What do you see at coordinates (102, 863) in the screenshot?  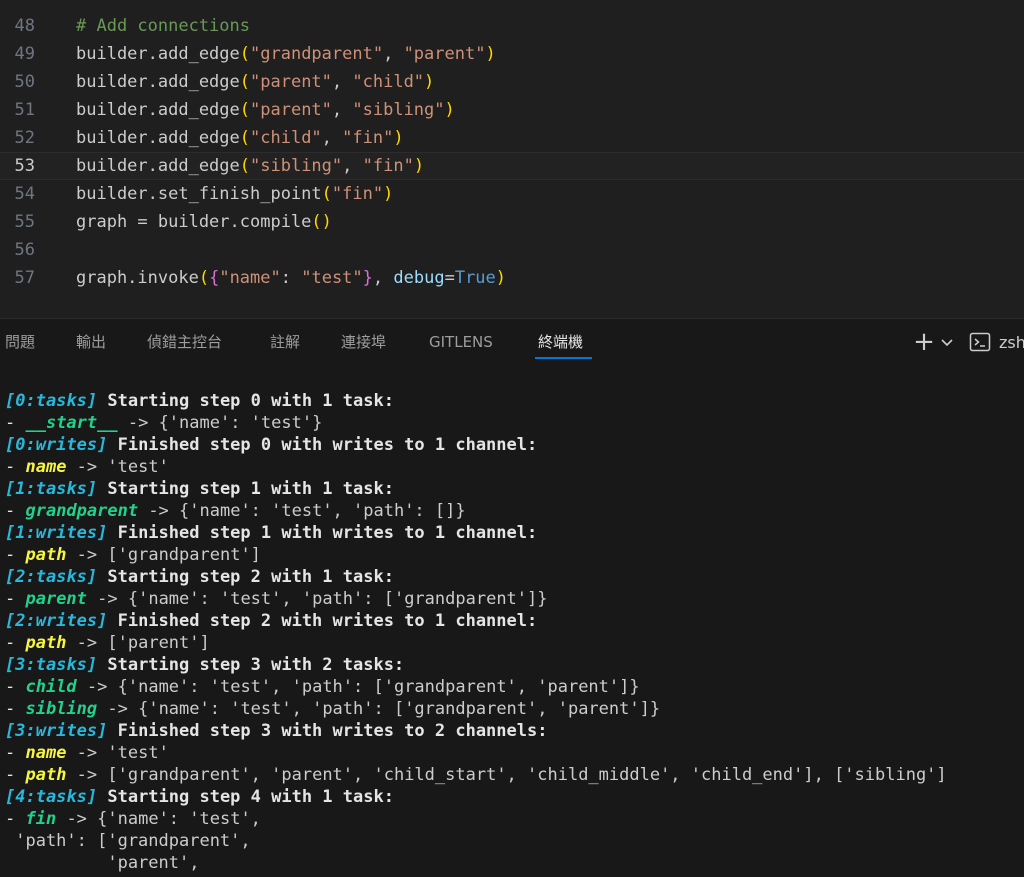 I see `terminal-line: 'parent',` at bounding box center [102, 863].